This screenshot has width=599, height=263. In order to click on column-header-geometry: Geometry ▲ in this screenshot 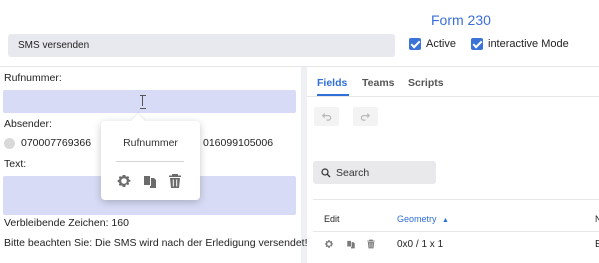, I will do `click(423, 219)`.